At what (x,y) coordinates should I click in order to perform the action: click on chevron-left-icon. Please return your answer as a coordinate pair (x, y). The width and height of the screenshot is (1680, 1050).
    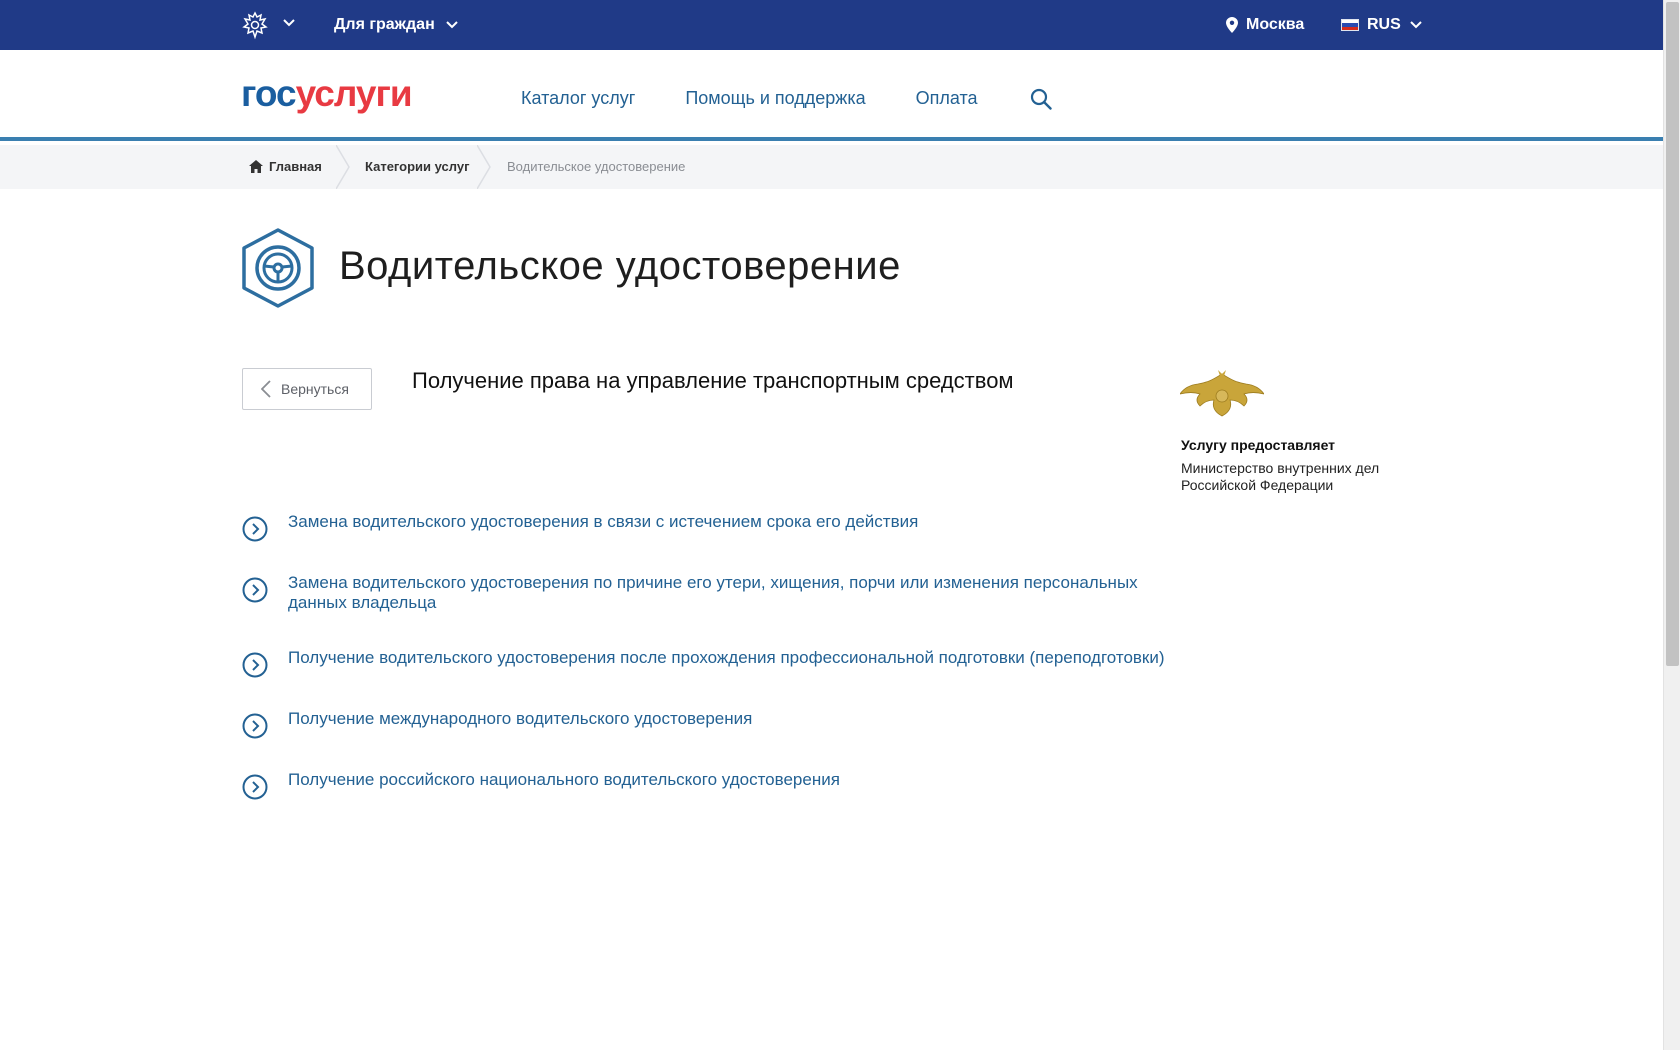
    Looking at the image, I should click on (266, 389).